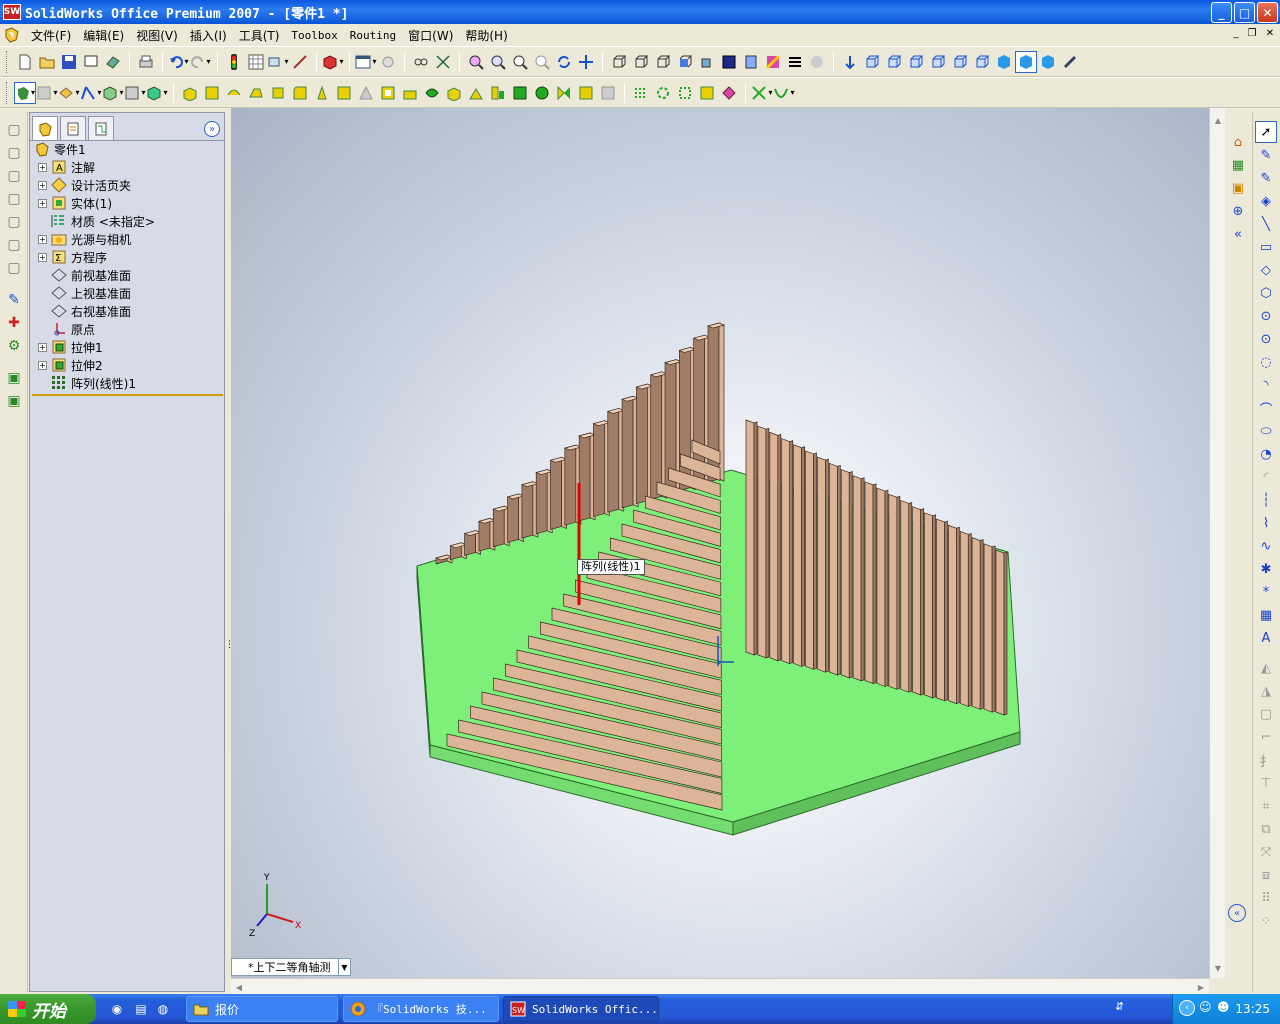  Describe the element at coordinates (127, 395) in the screenshot. I see `rollback-bar` at that location.